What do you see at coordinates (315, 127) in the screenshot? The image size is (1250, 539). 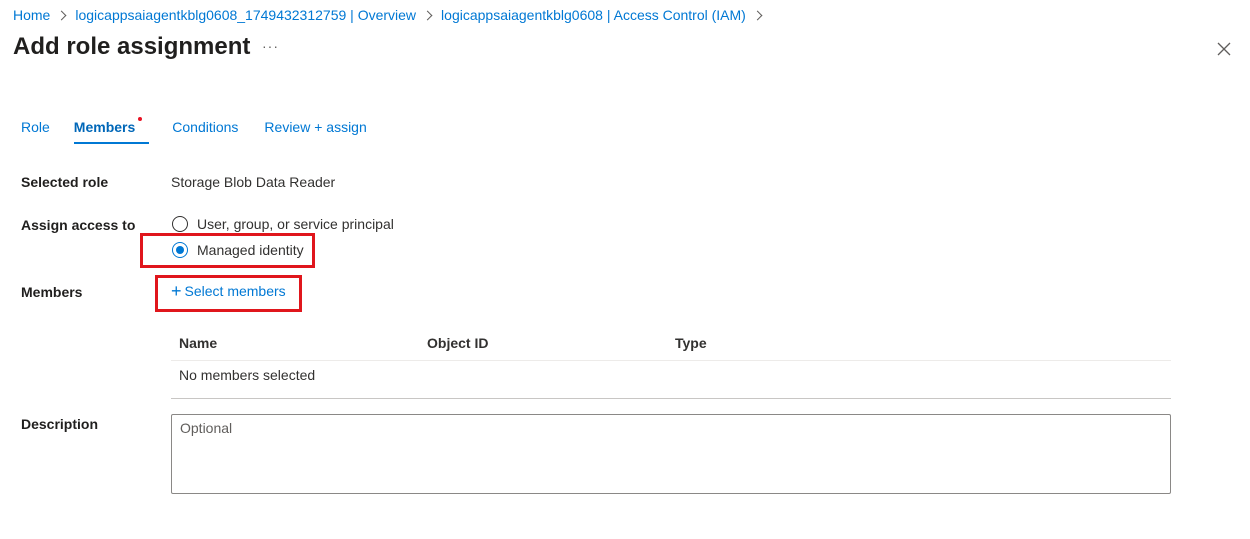 I see `tab-review-assign-label: Review + assign` at bounding box center [315, 127].